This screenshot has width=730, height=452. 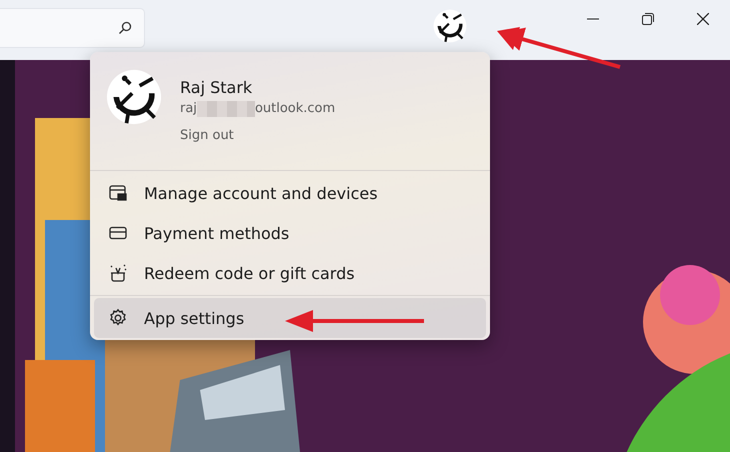 I want to click on search-field, so click(x=72, y=28).